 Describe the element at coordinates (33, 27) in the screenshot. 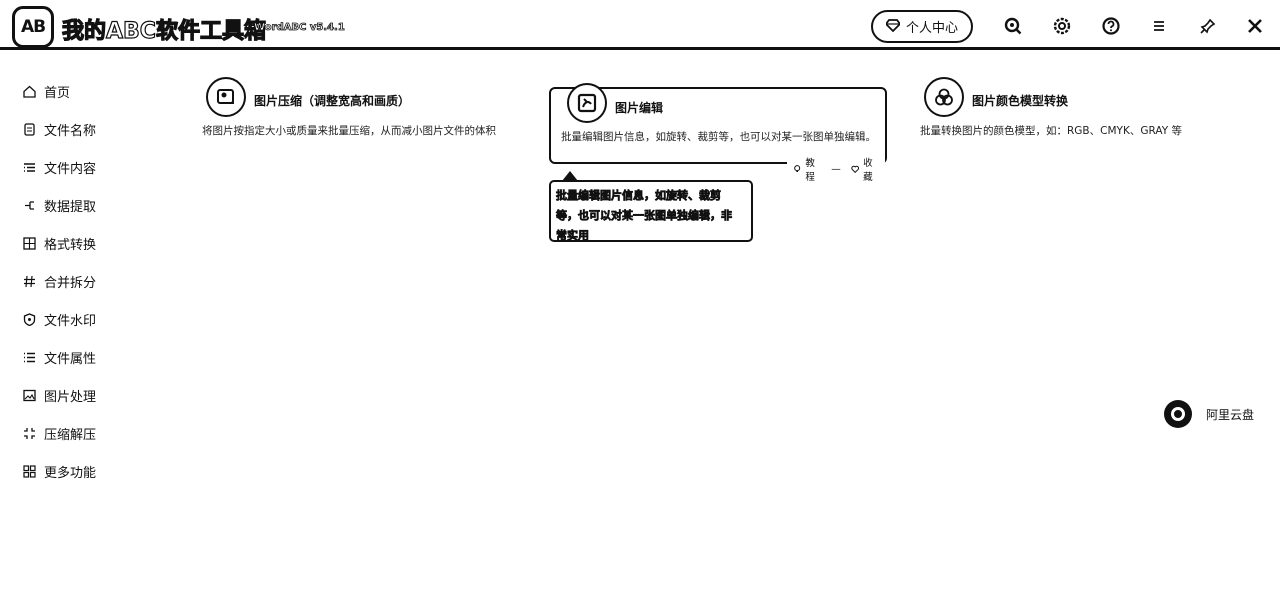

I see `app-logo: AB` at that location.